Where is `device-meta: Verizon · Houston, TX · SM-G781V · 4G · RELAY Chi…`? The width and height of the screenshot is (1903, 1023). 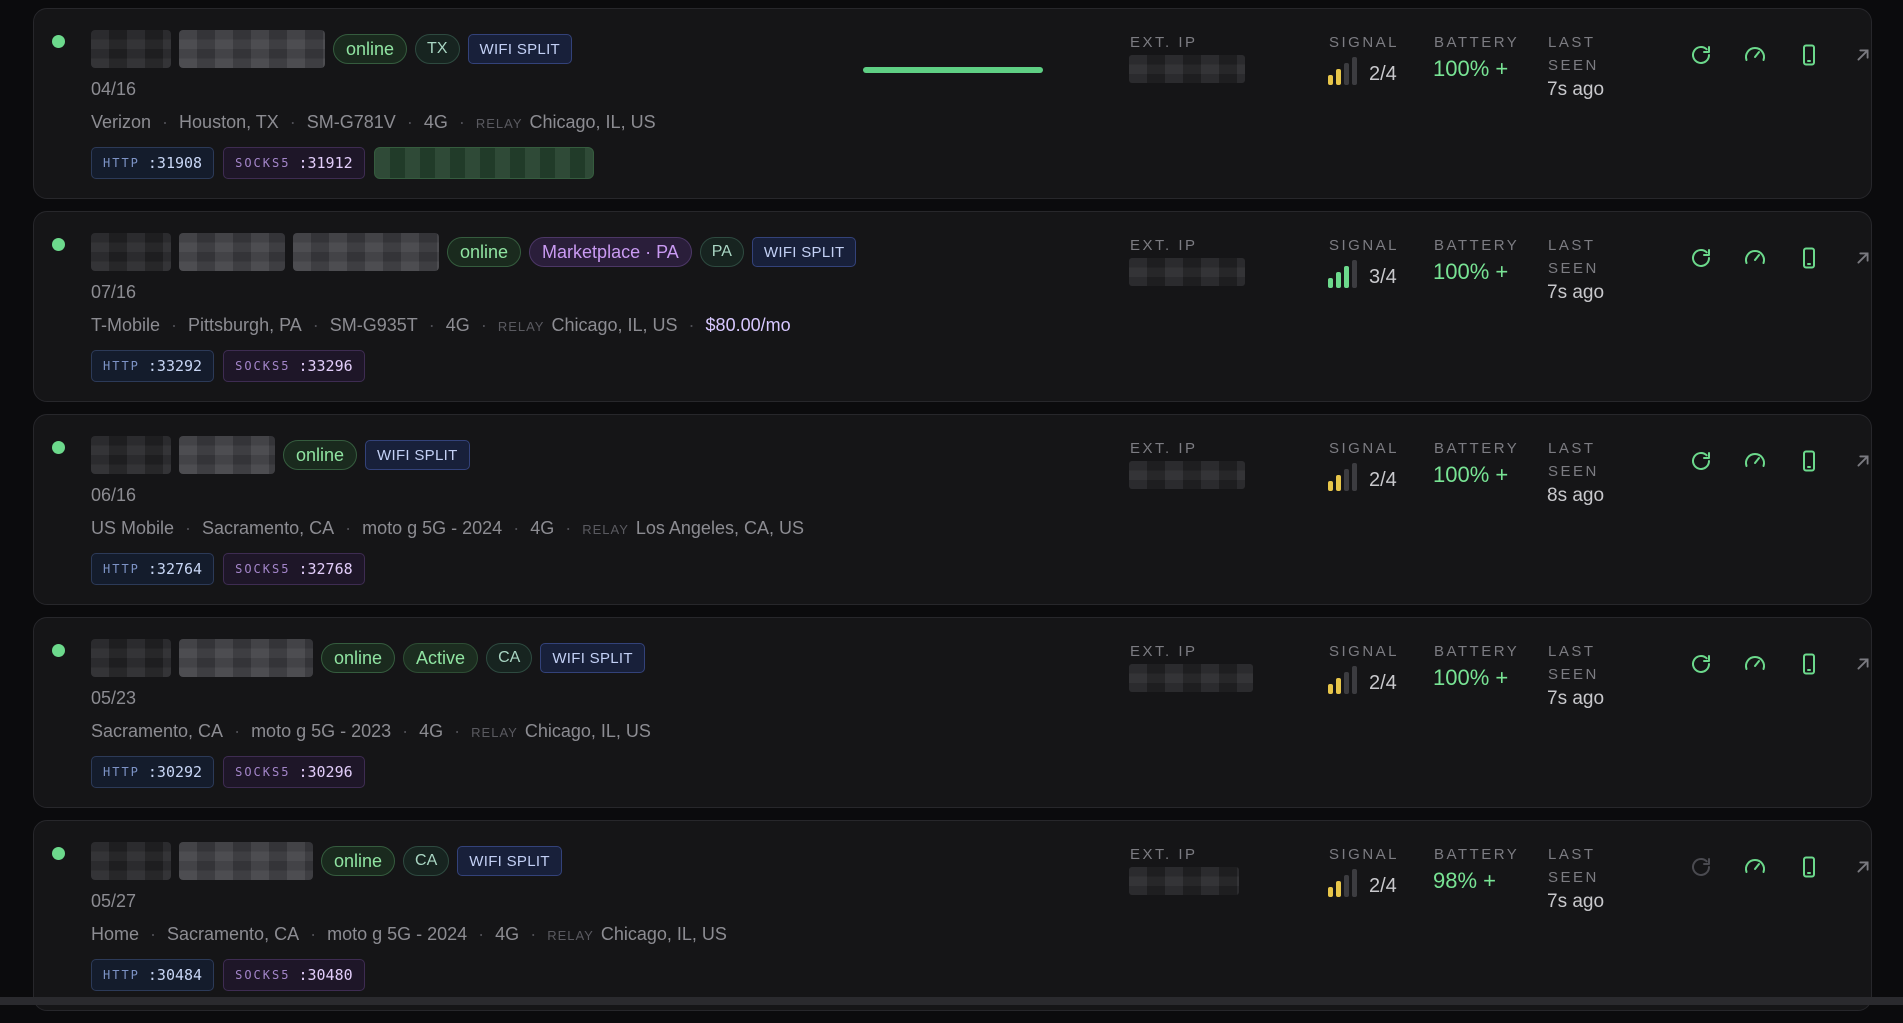 device-meta: Verizon · Houston, TX · SM-G781V · 4G · RELAY Chi… is located at coordinates (373, 122).